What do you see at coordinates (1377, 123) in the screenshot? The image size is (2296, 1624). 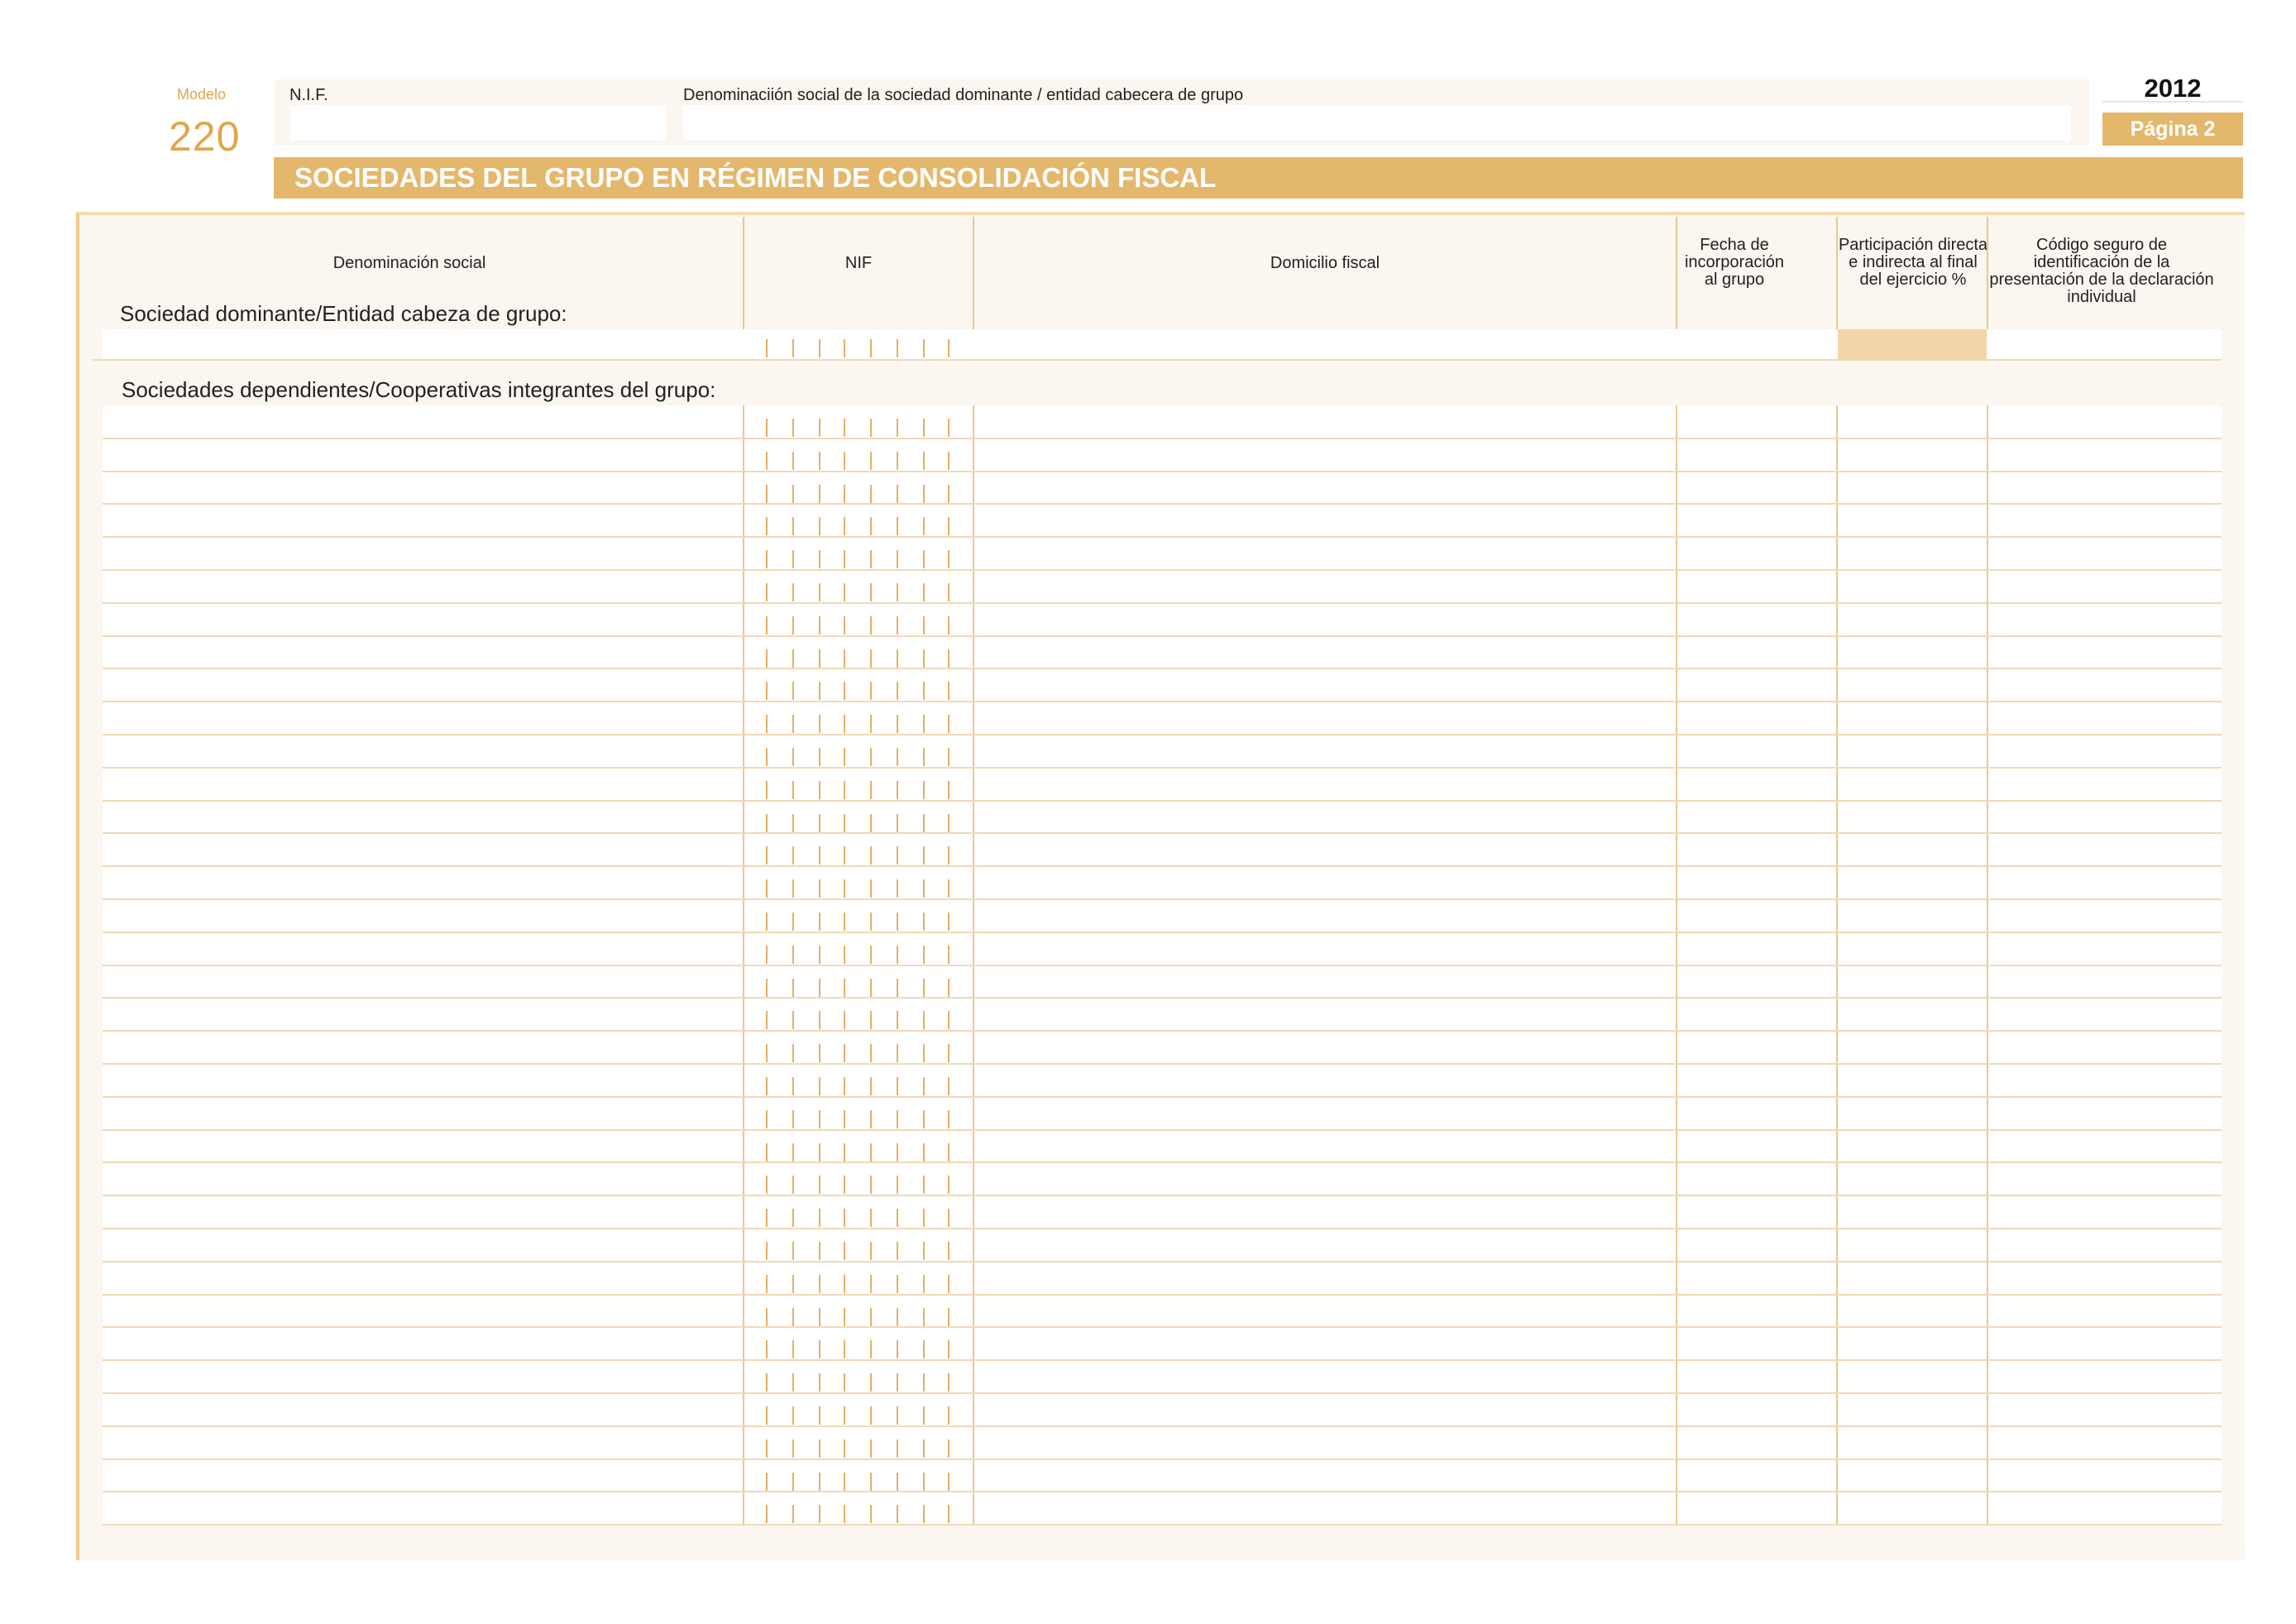 I see `denominacion-field` at bounding box center [1377, 123].